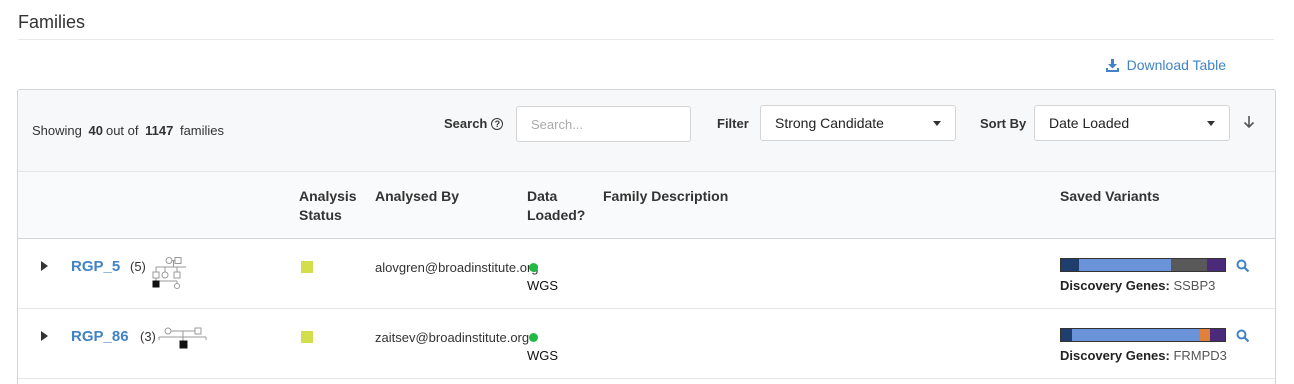  Describe the element at coordinates (1249, 122) in the screenshot. I see `sort-direction-arrow-icon` at that location.